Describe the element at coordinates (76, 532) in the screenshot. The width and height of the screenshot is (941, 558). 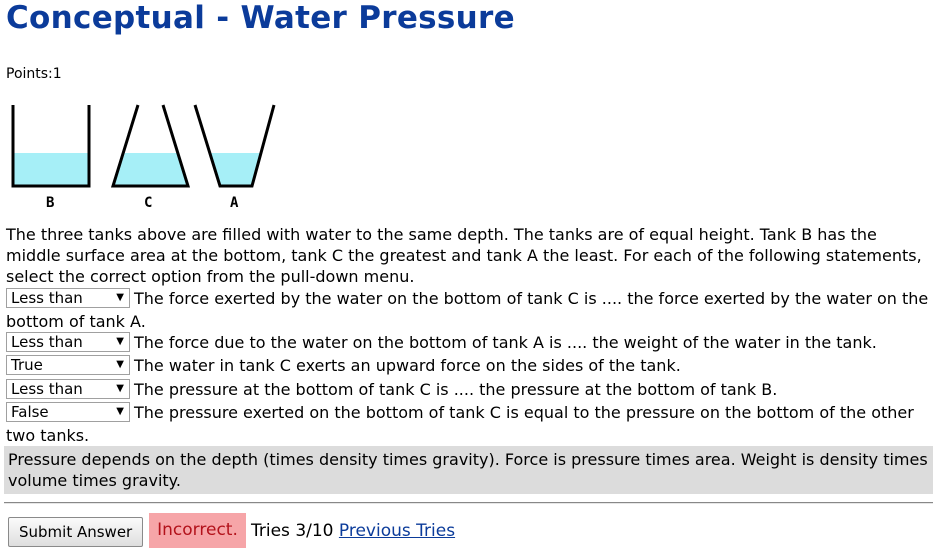
I see `submit-answer-button: Submit Answer` at that location.